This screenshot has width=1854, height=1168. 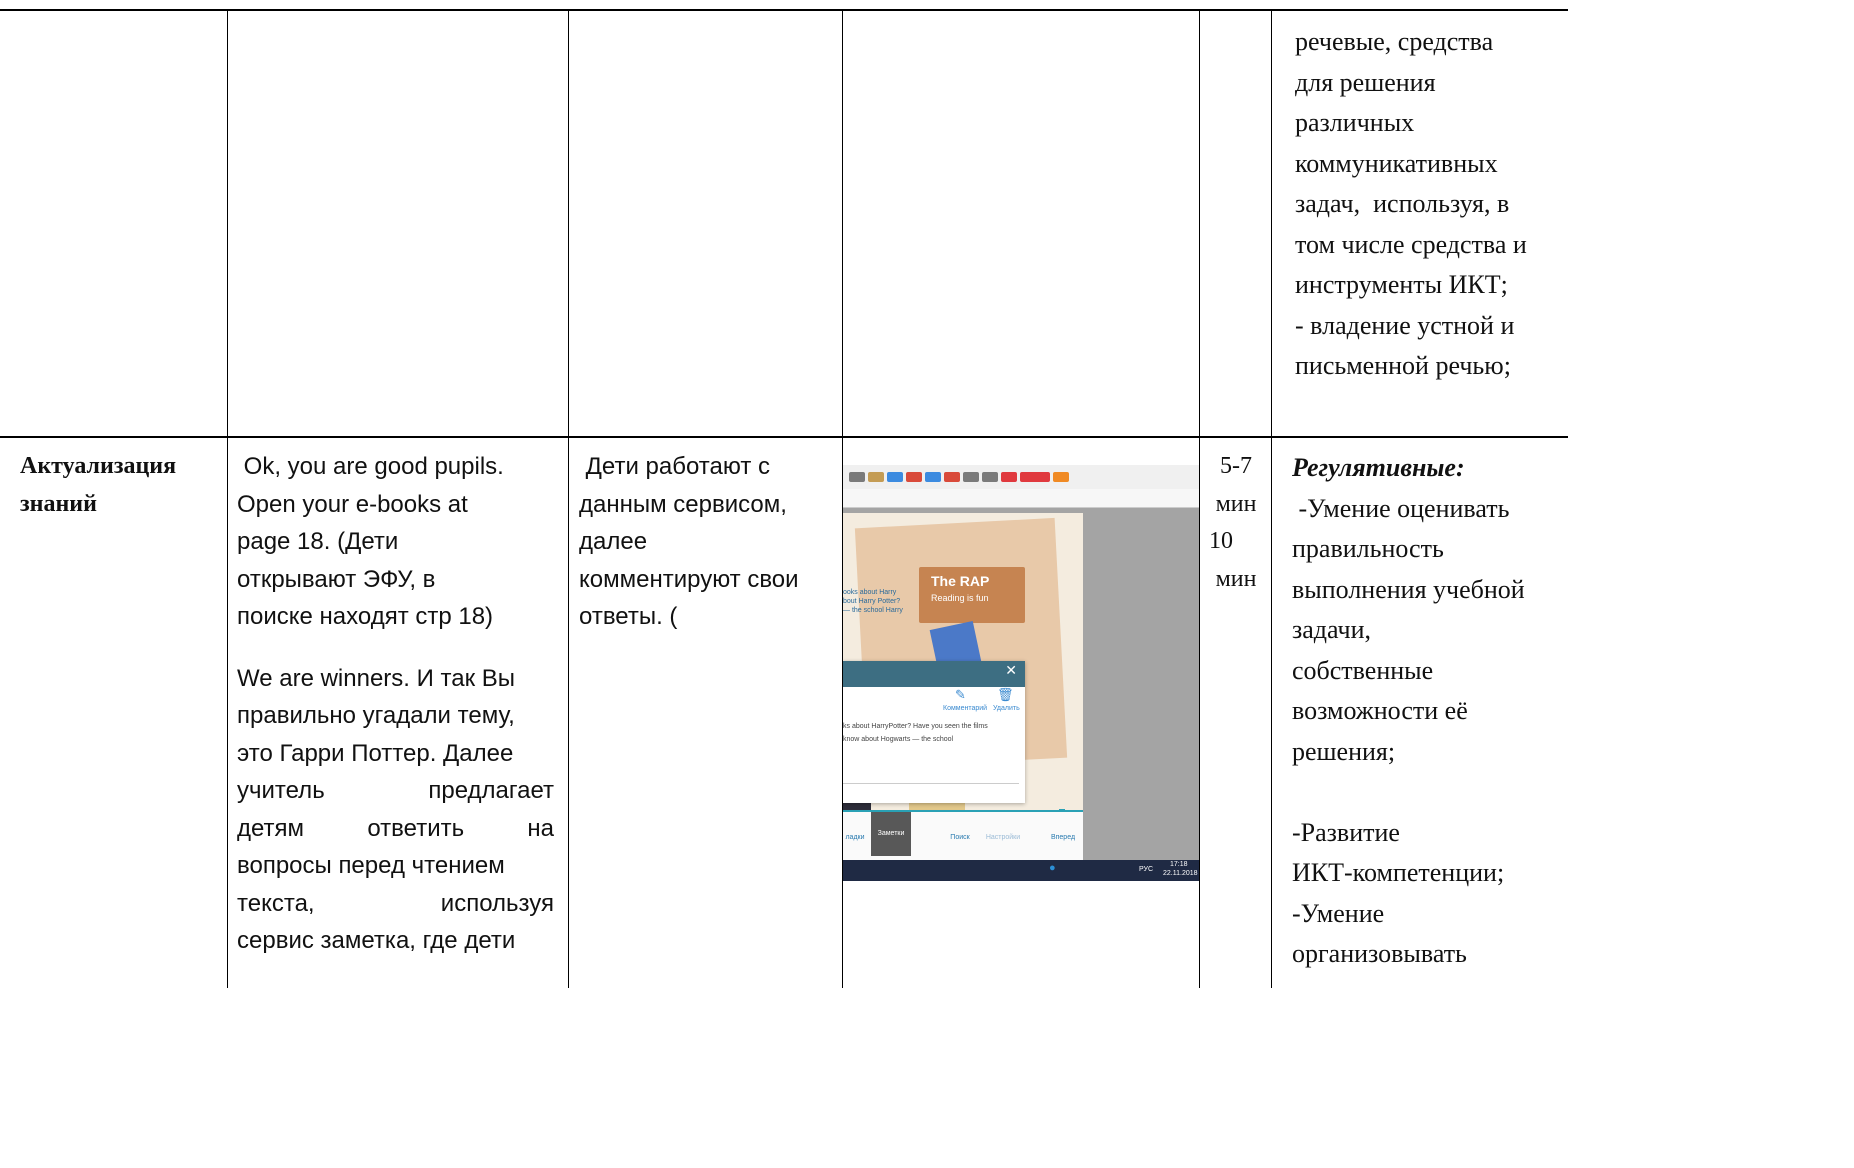 I want to click on text-line: правильность, so click(x=1368, y=548).